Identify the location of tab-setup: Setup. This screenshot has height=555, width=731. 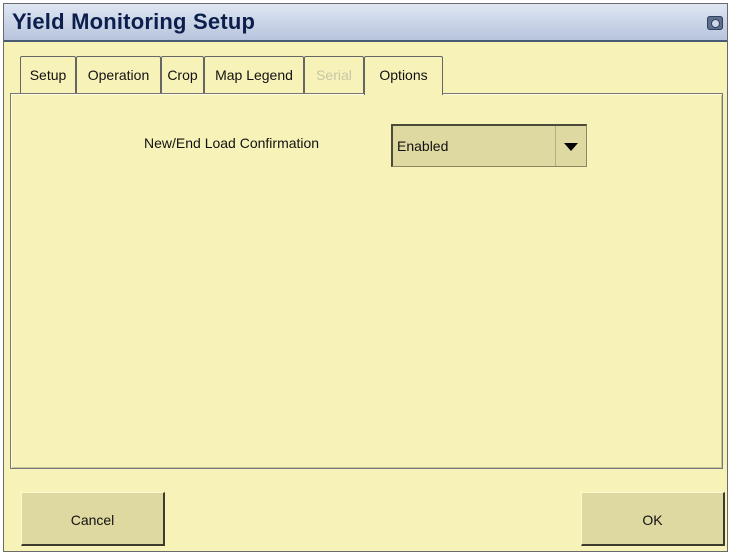
(48, 74).